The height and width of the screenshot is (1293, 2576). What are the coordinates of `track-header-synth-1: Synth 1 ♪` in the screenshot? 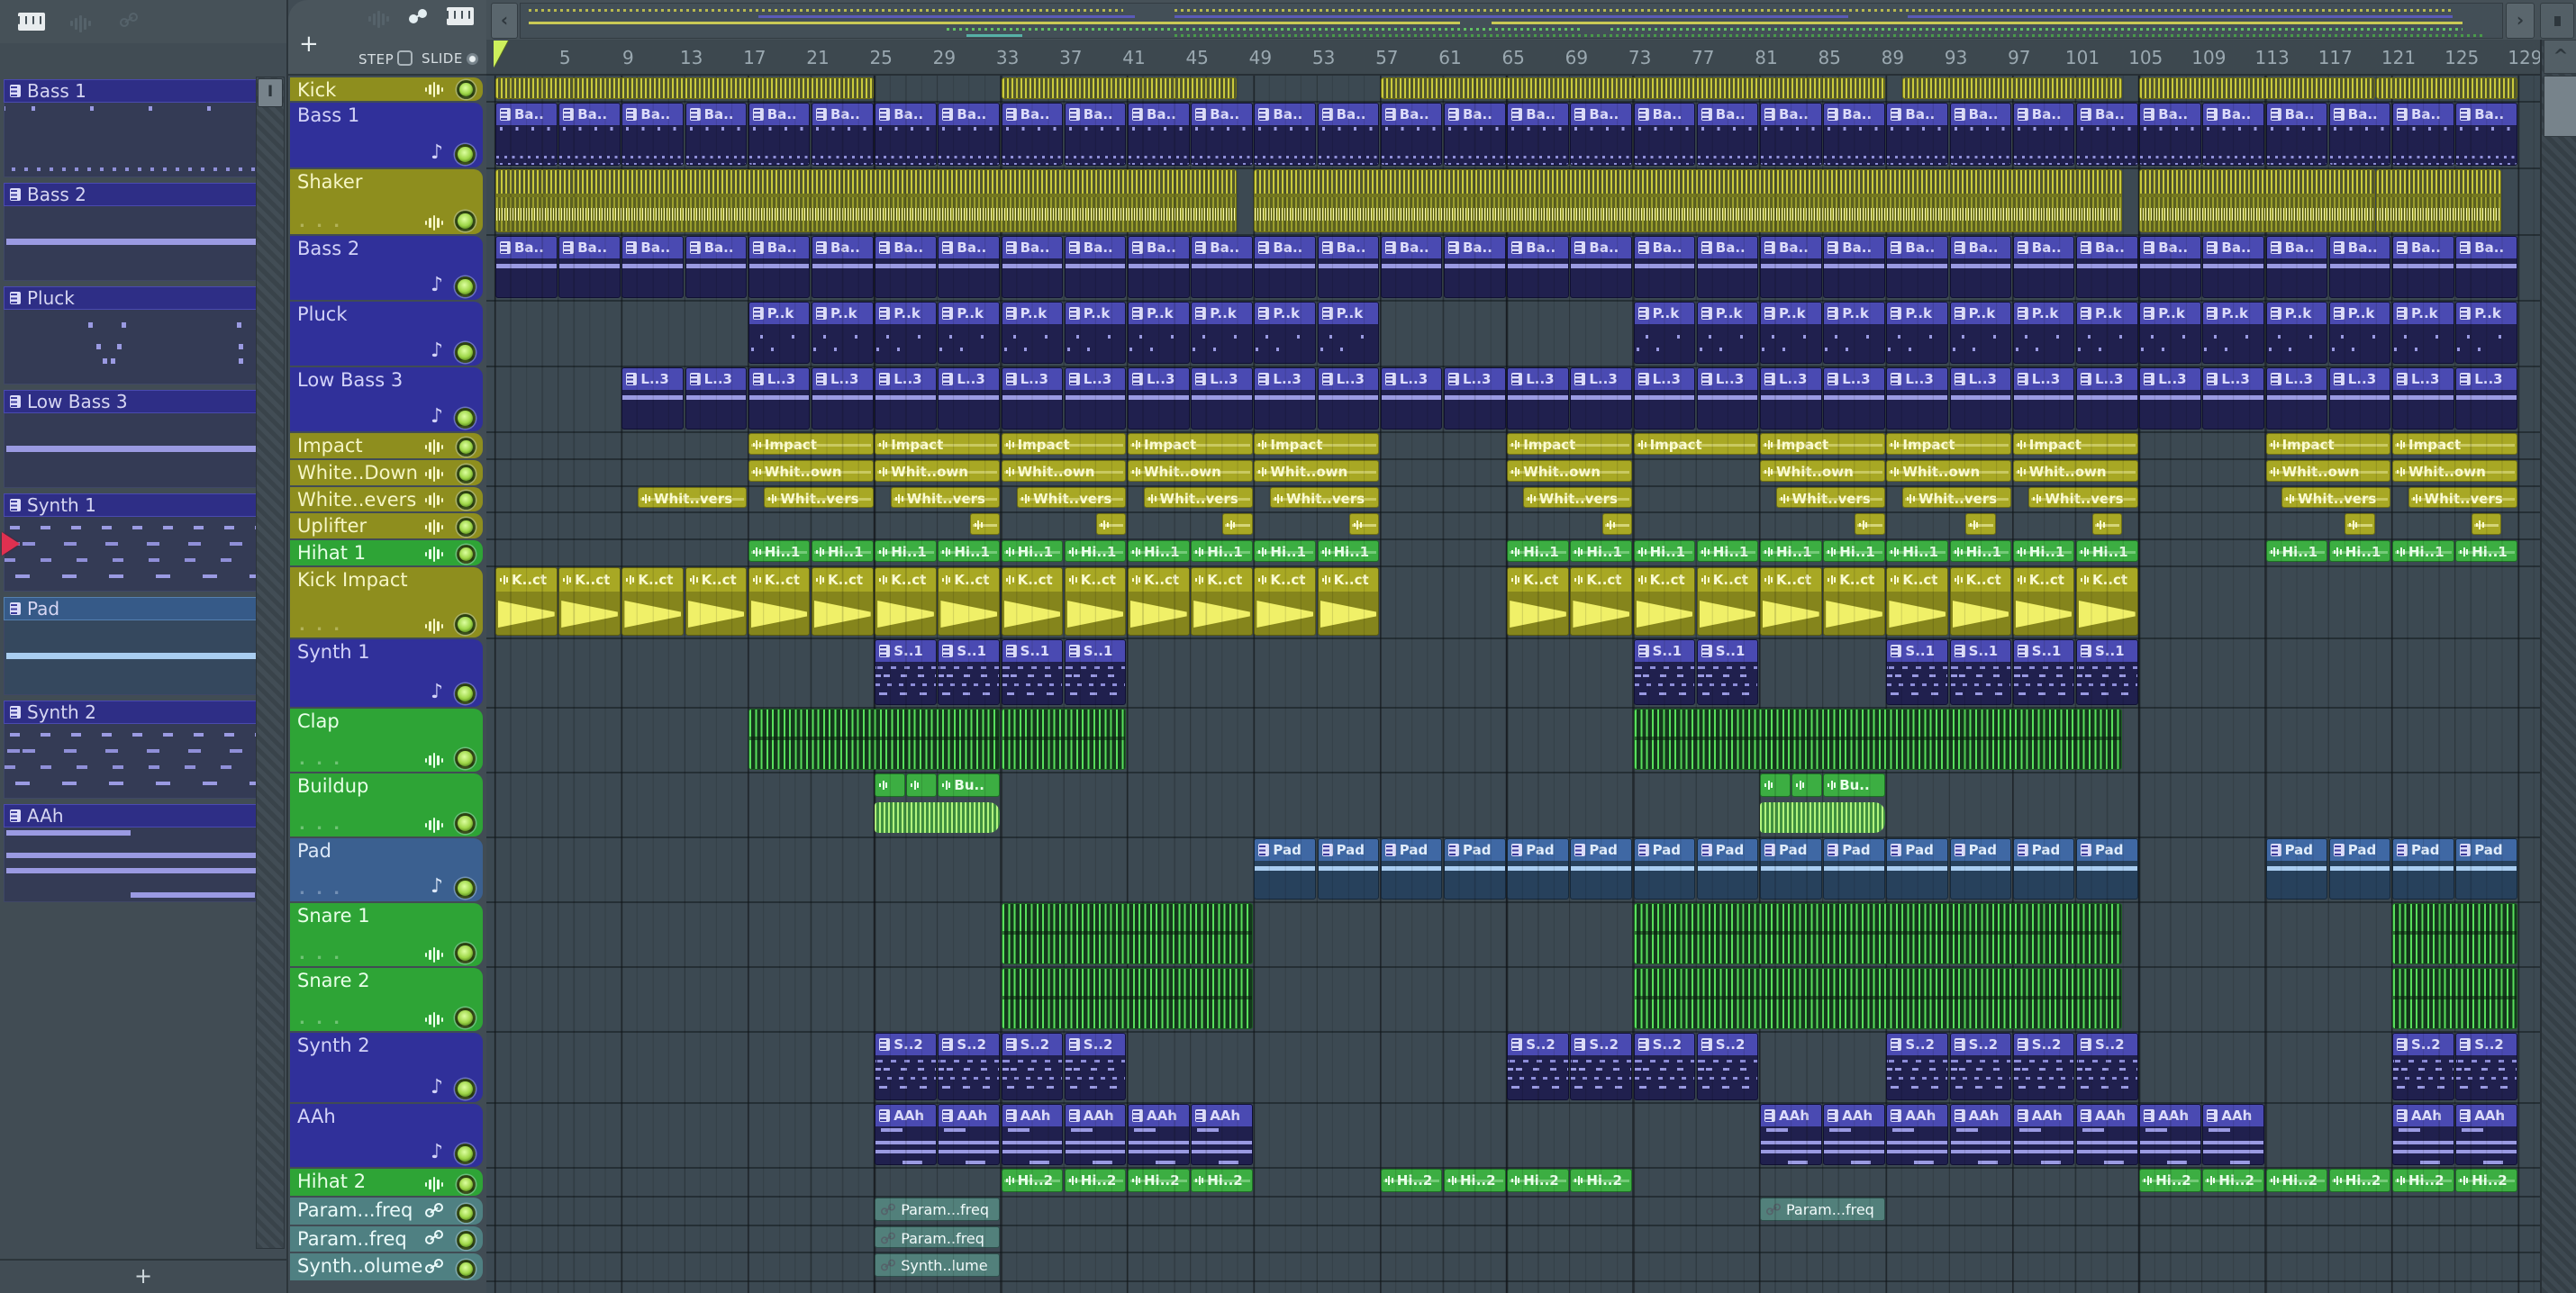 It's located at (386, 673).